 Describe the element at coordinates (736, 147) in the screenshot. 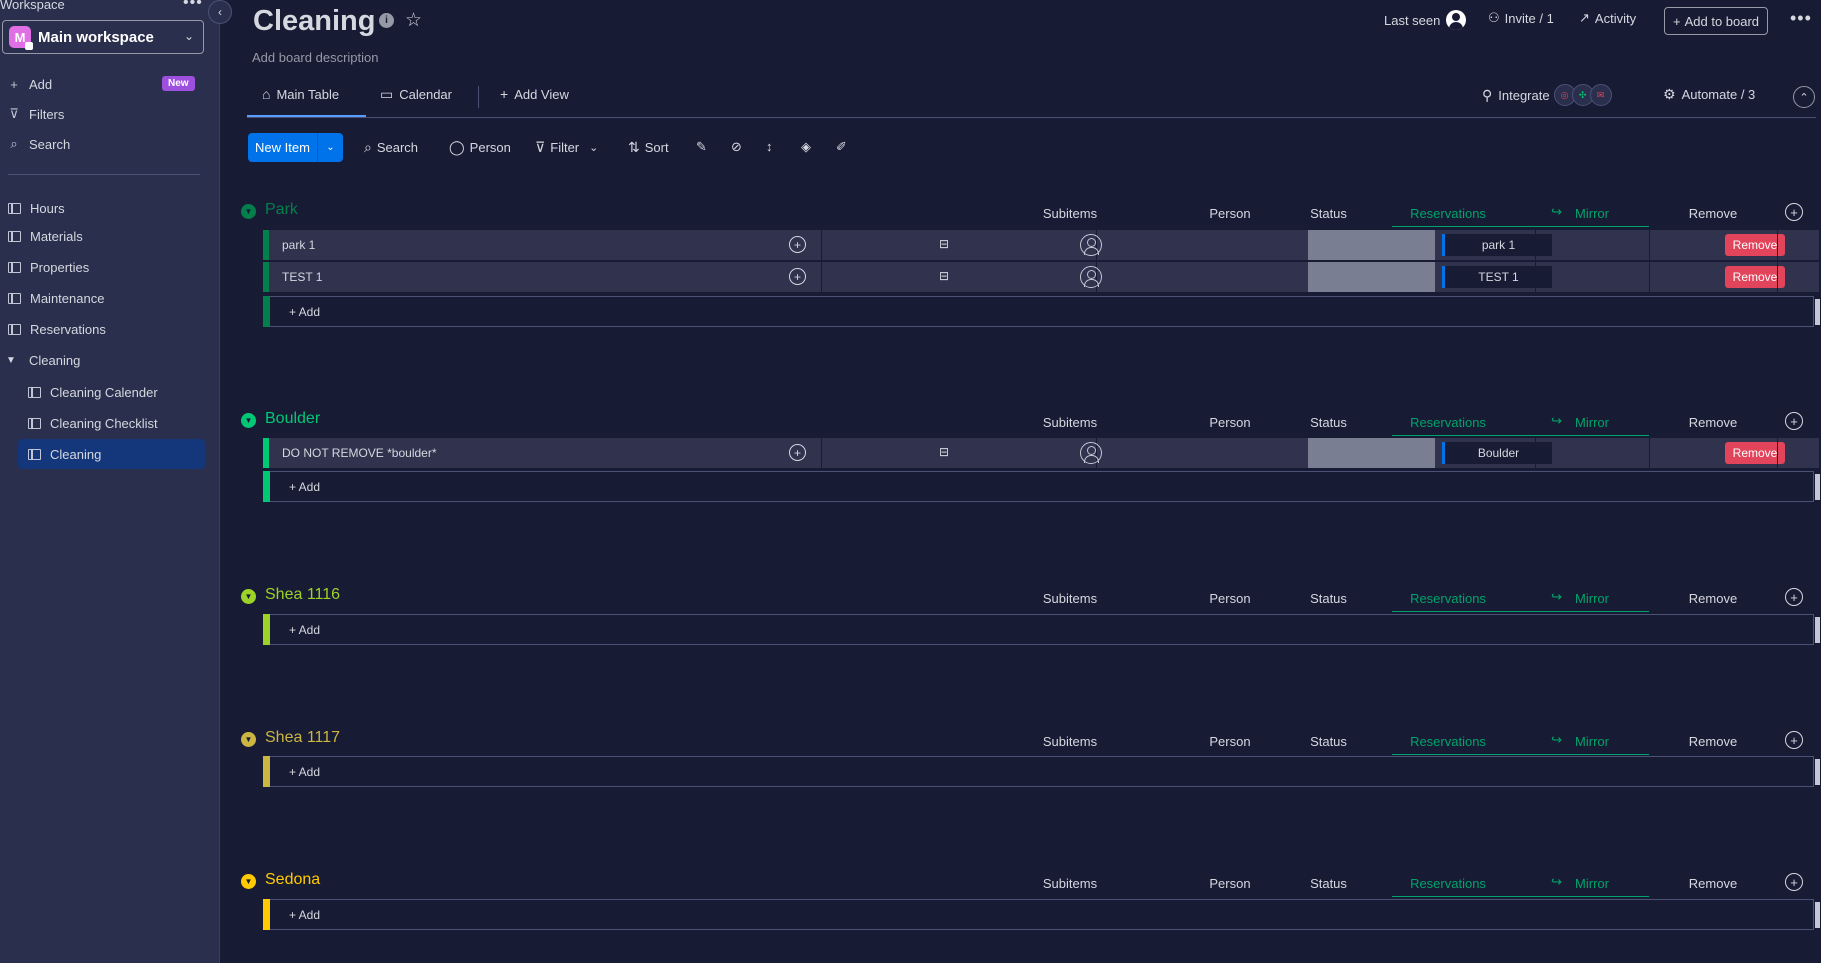

I see `hide-icon: ⊘` at that location.